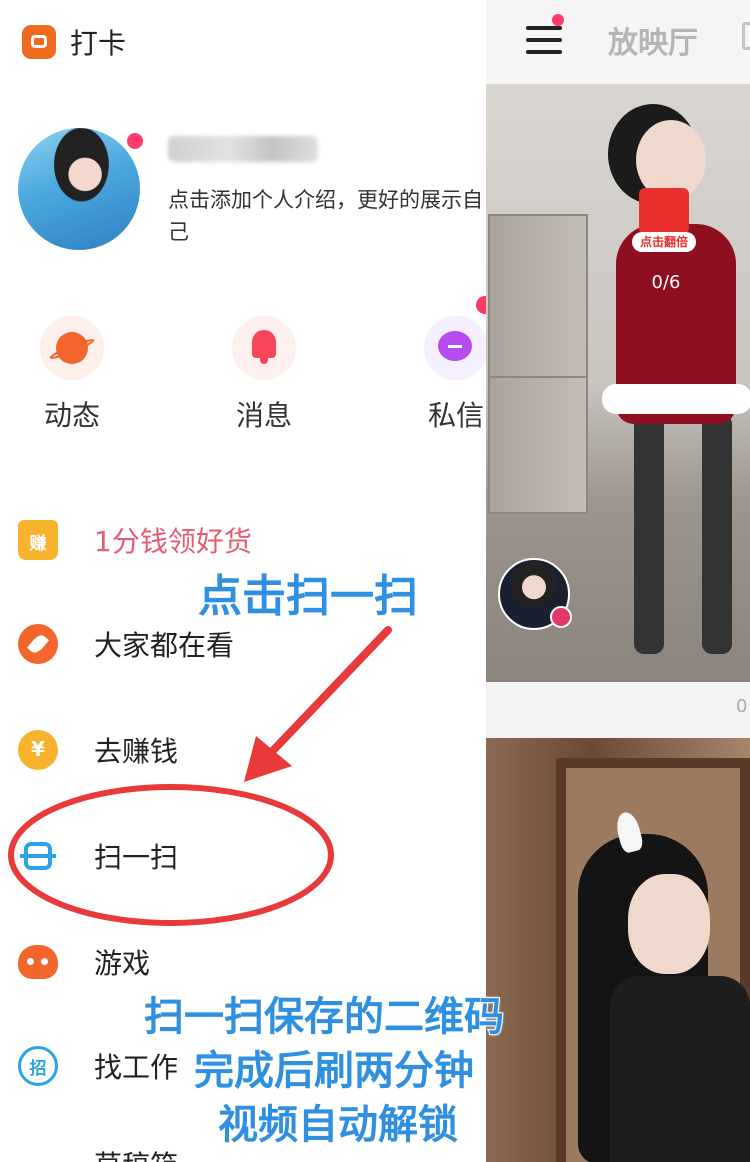 Image resolution: width=750 pixels, height=1162 pixels. I want to click on video-thumbnail-bg, so click(538, 364).